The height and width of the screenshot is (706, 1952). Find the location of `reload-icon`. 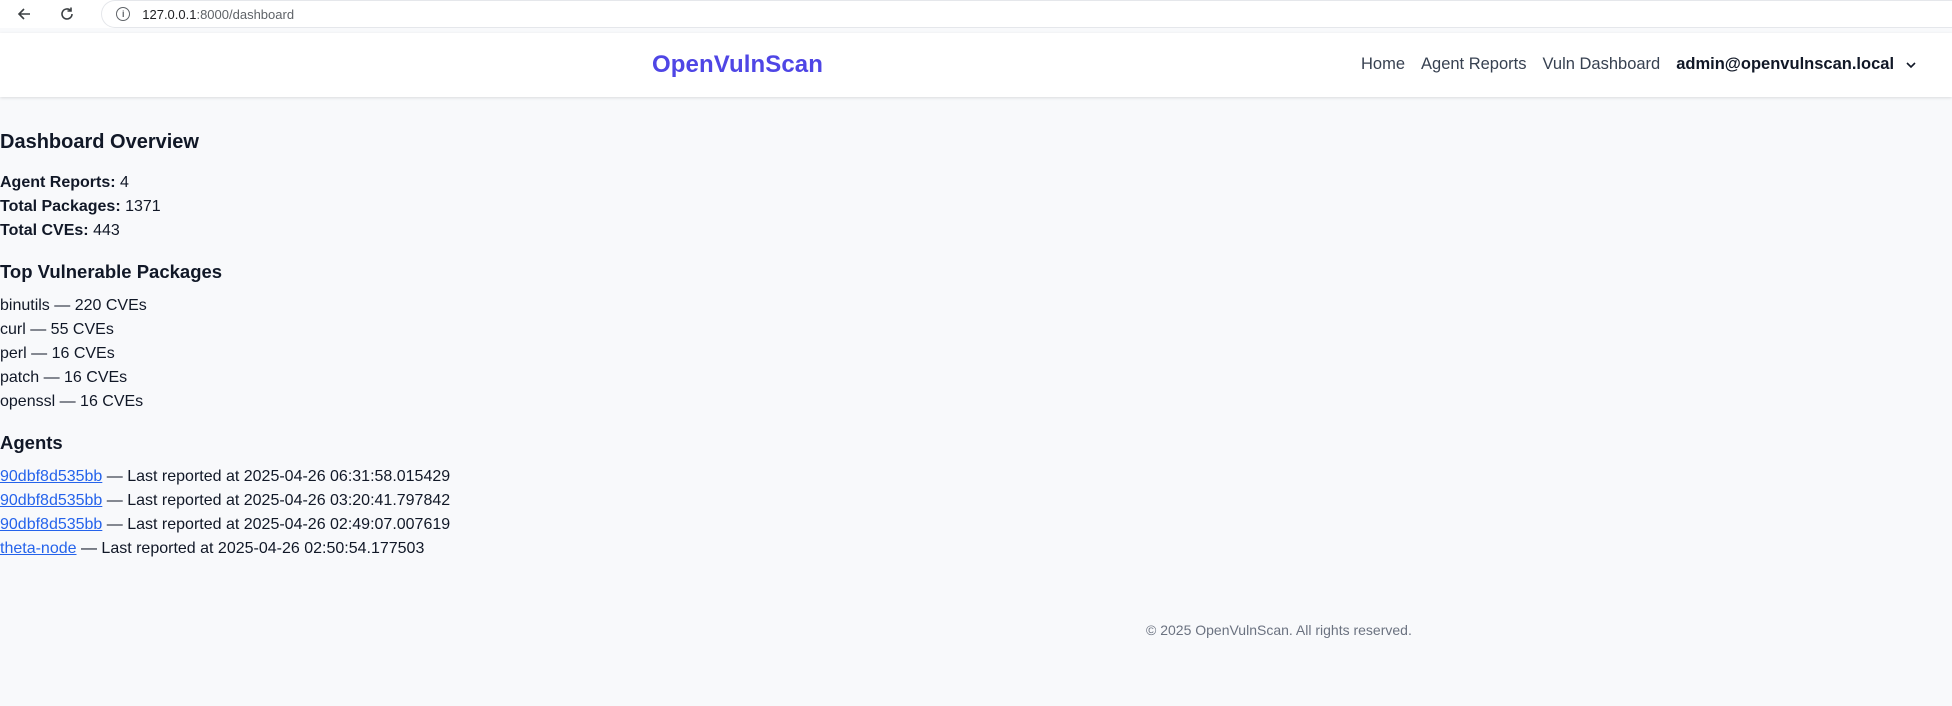

reload-icon is located at coordinates (68, 14).